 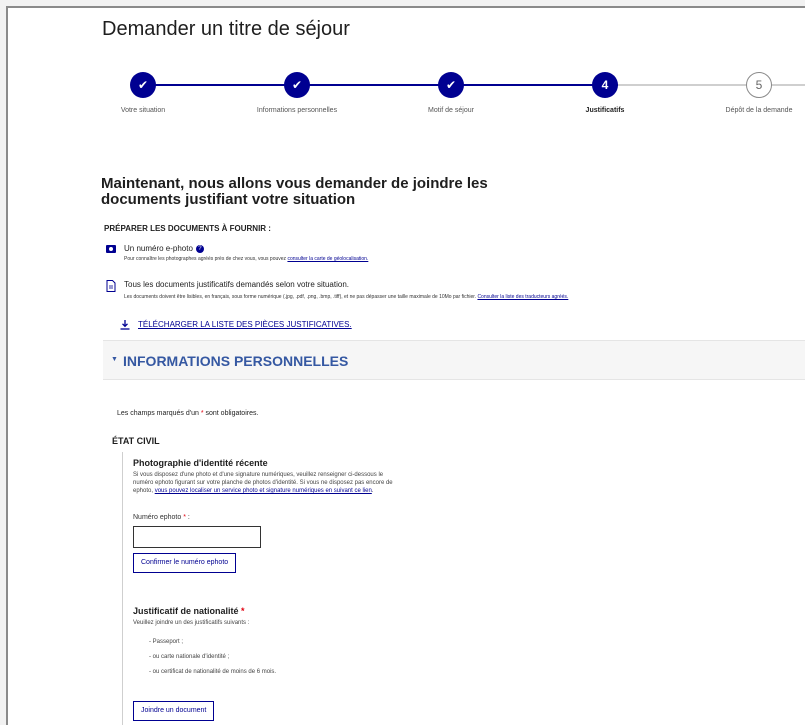 I want to click on document-icon, so click(x=111, y=286).